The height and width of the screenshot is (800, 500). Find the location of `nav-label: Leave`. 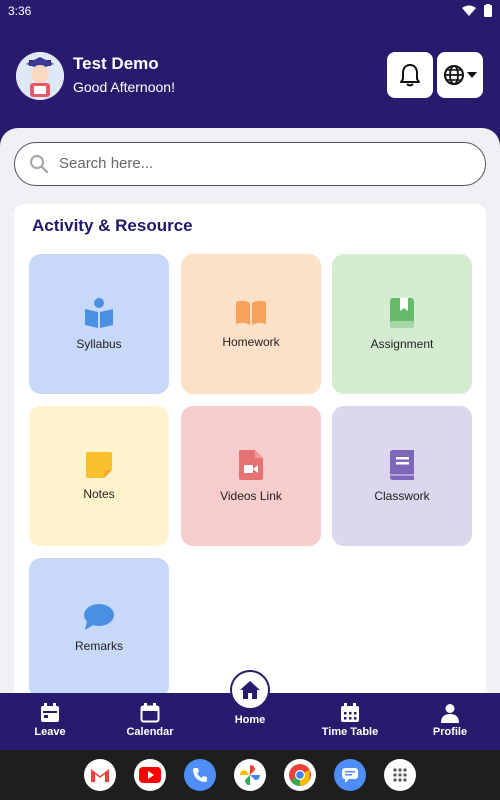

nav-label: Leave is located at coordinates (50, 732).